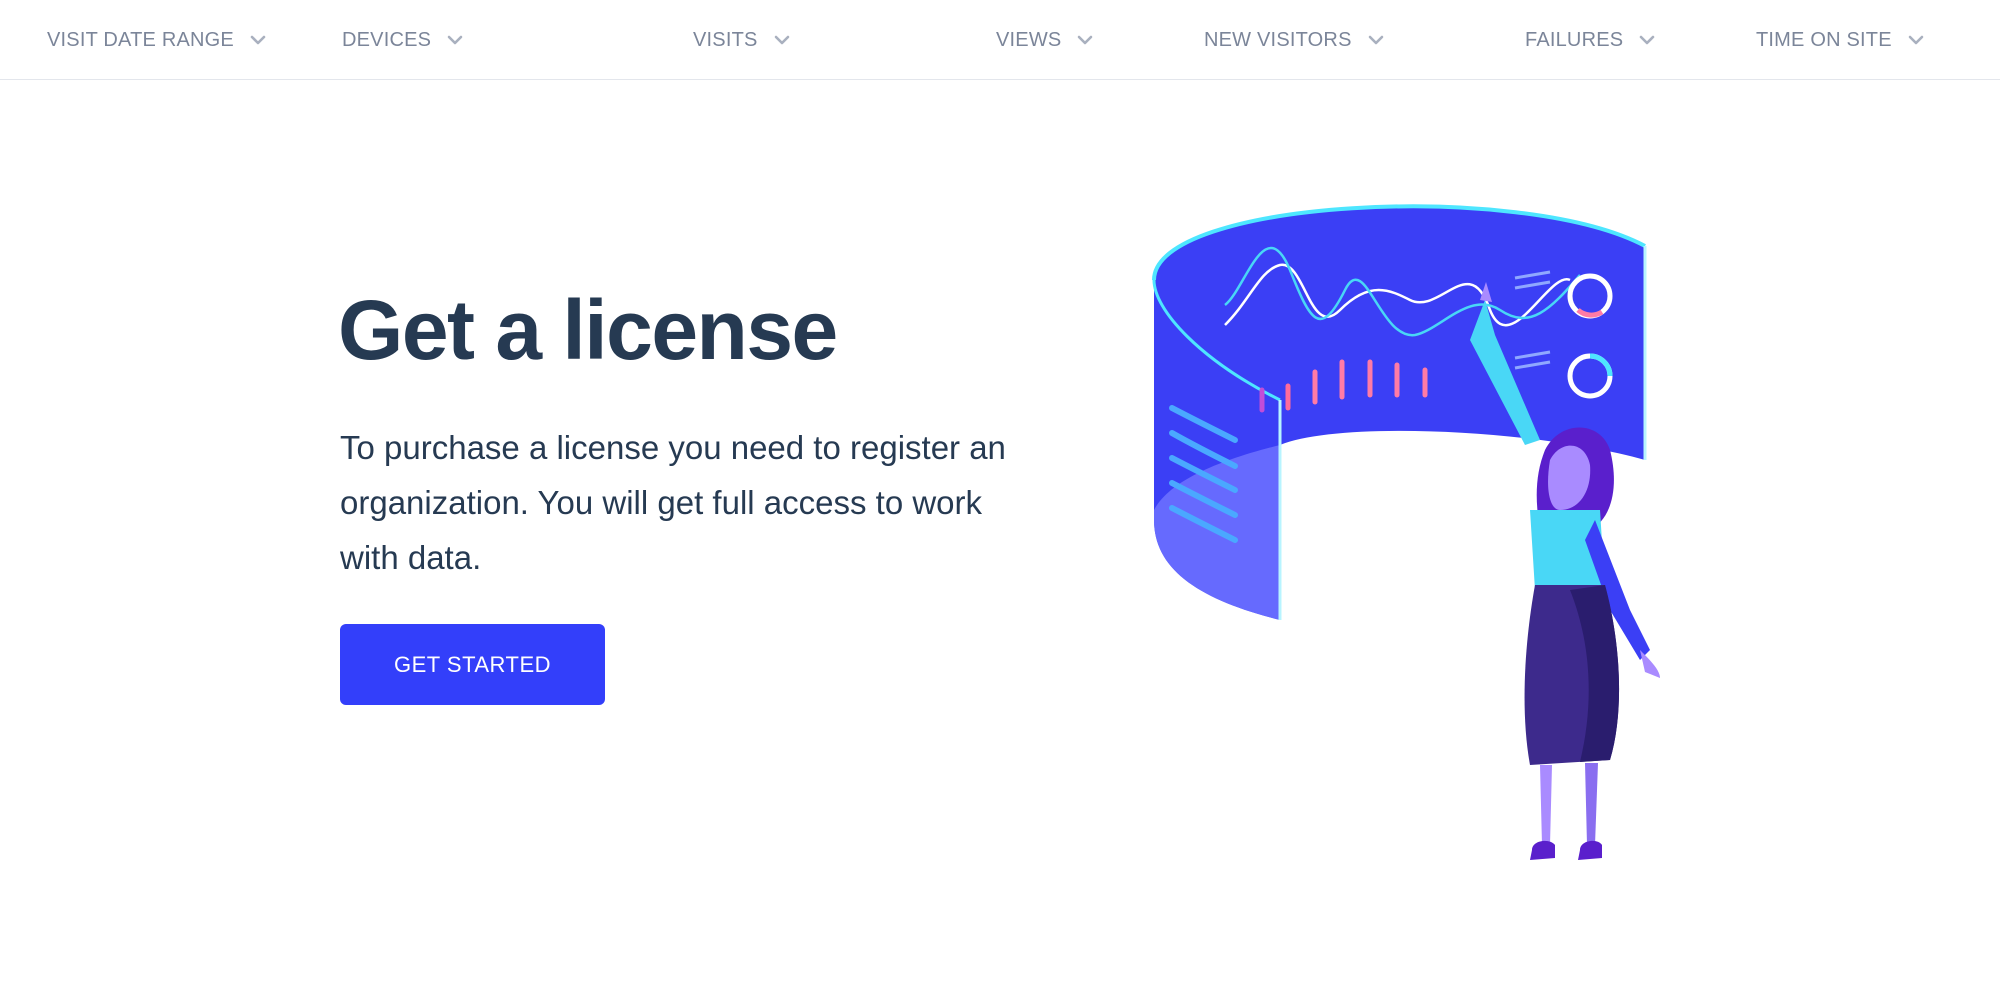 The image size is (2000, 983). Describe the element at coordinates (140, 39) in the screenshot. I see `filter-label: VISIT DATE RANGE` at that location.